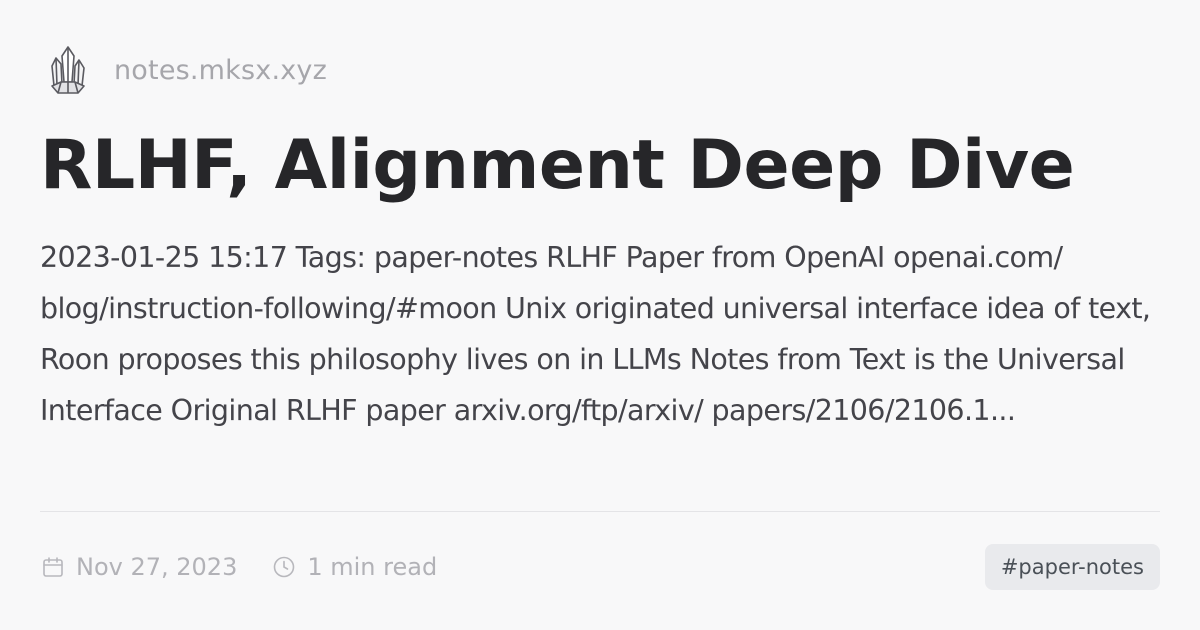 The width and height of the screenshot is (1200, 630). I want to click on post-date: Nov 27, 2023, so click(138, 567).